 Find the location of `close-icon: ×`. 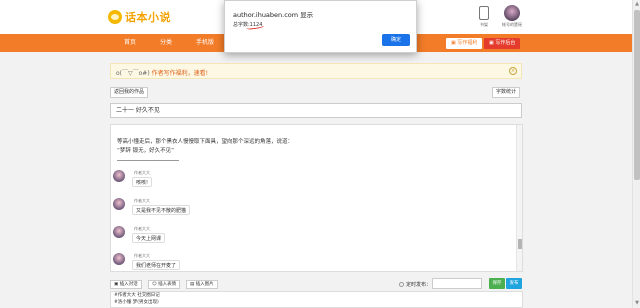

close-icon: × is located at coordinates (513, 71).